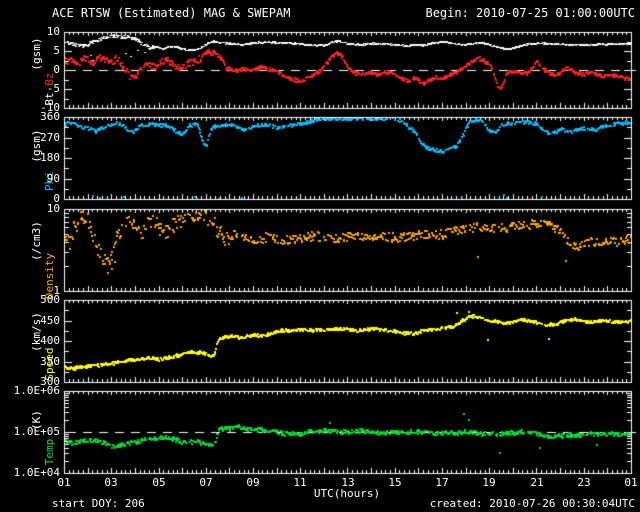 This screenshot has height=512, width=640. What do you see at coordinates (442, 482) in the screenshot?
I see `x-tick-label: 17` at bounding box center [442, 482].